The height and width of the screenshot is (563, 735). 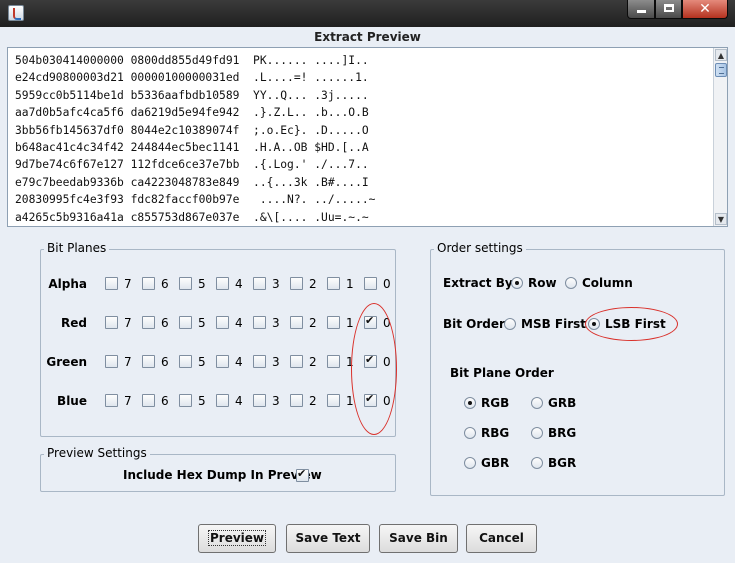 I want to click on maximize-icon, so click(x=668, y=8).